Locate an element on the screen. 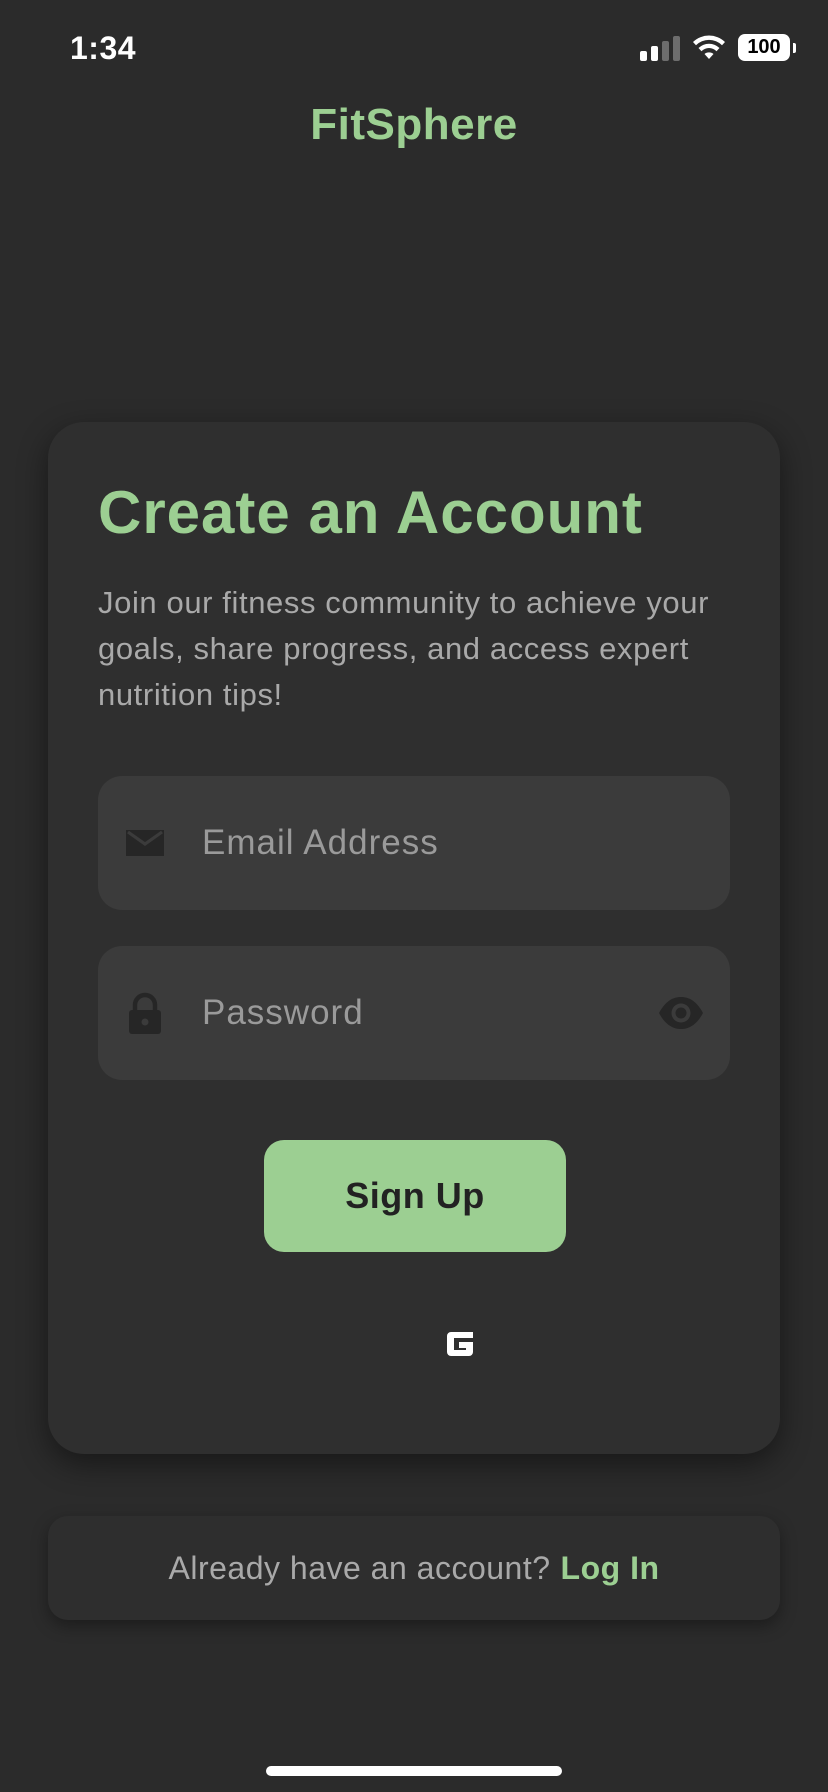  password-field is located at coordinates (414, 1013).